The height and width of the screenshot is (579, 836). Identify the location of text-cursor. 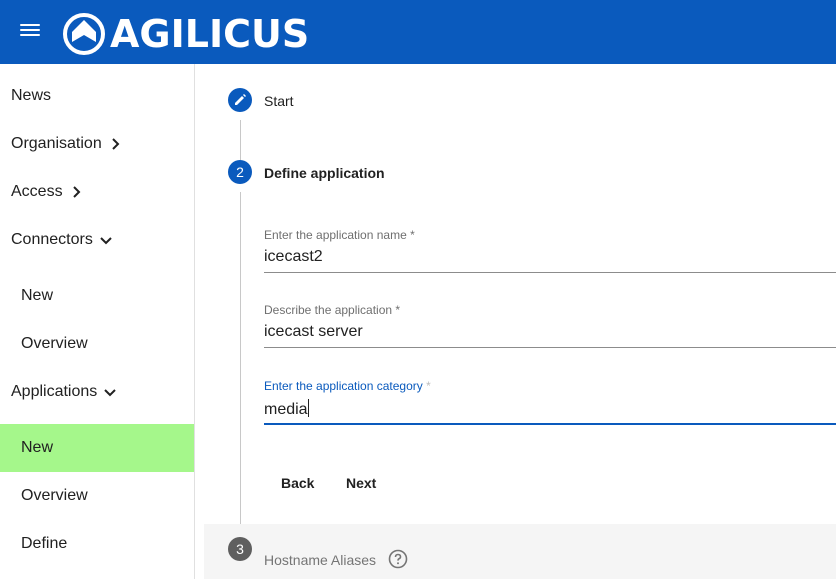
(308, 408).